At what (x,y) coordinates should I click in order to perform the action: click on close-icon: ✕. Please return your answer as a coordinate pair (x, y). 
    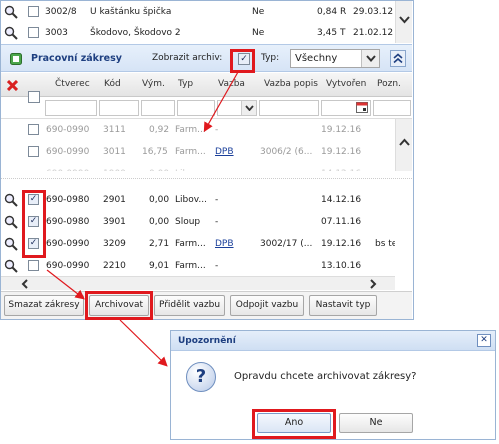
    Looking at the image, I should click on (484, 340).